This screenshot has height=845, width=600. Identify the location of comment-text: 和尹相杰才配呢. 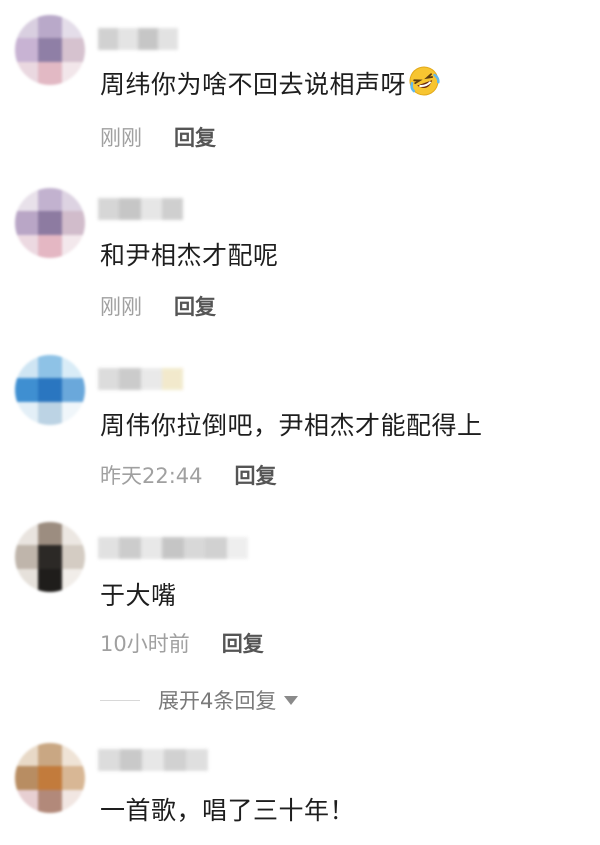
(189, 255).